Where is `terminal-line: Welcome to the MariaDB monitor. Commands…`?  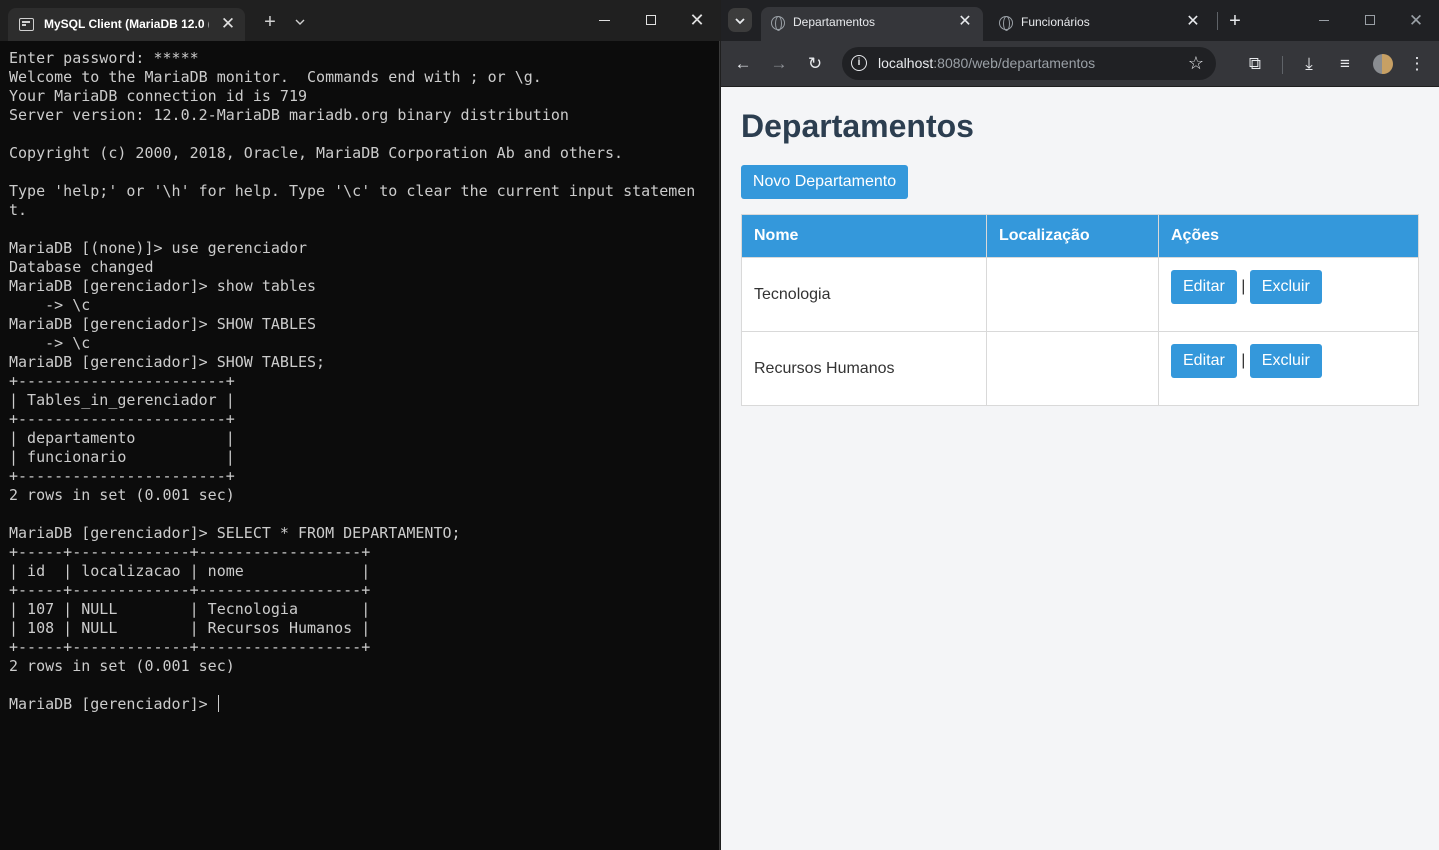
terminal-line: Welcome to the MariaDB monitor. Commands… is located at coordinates (275, 77).